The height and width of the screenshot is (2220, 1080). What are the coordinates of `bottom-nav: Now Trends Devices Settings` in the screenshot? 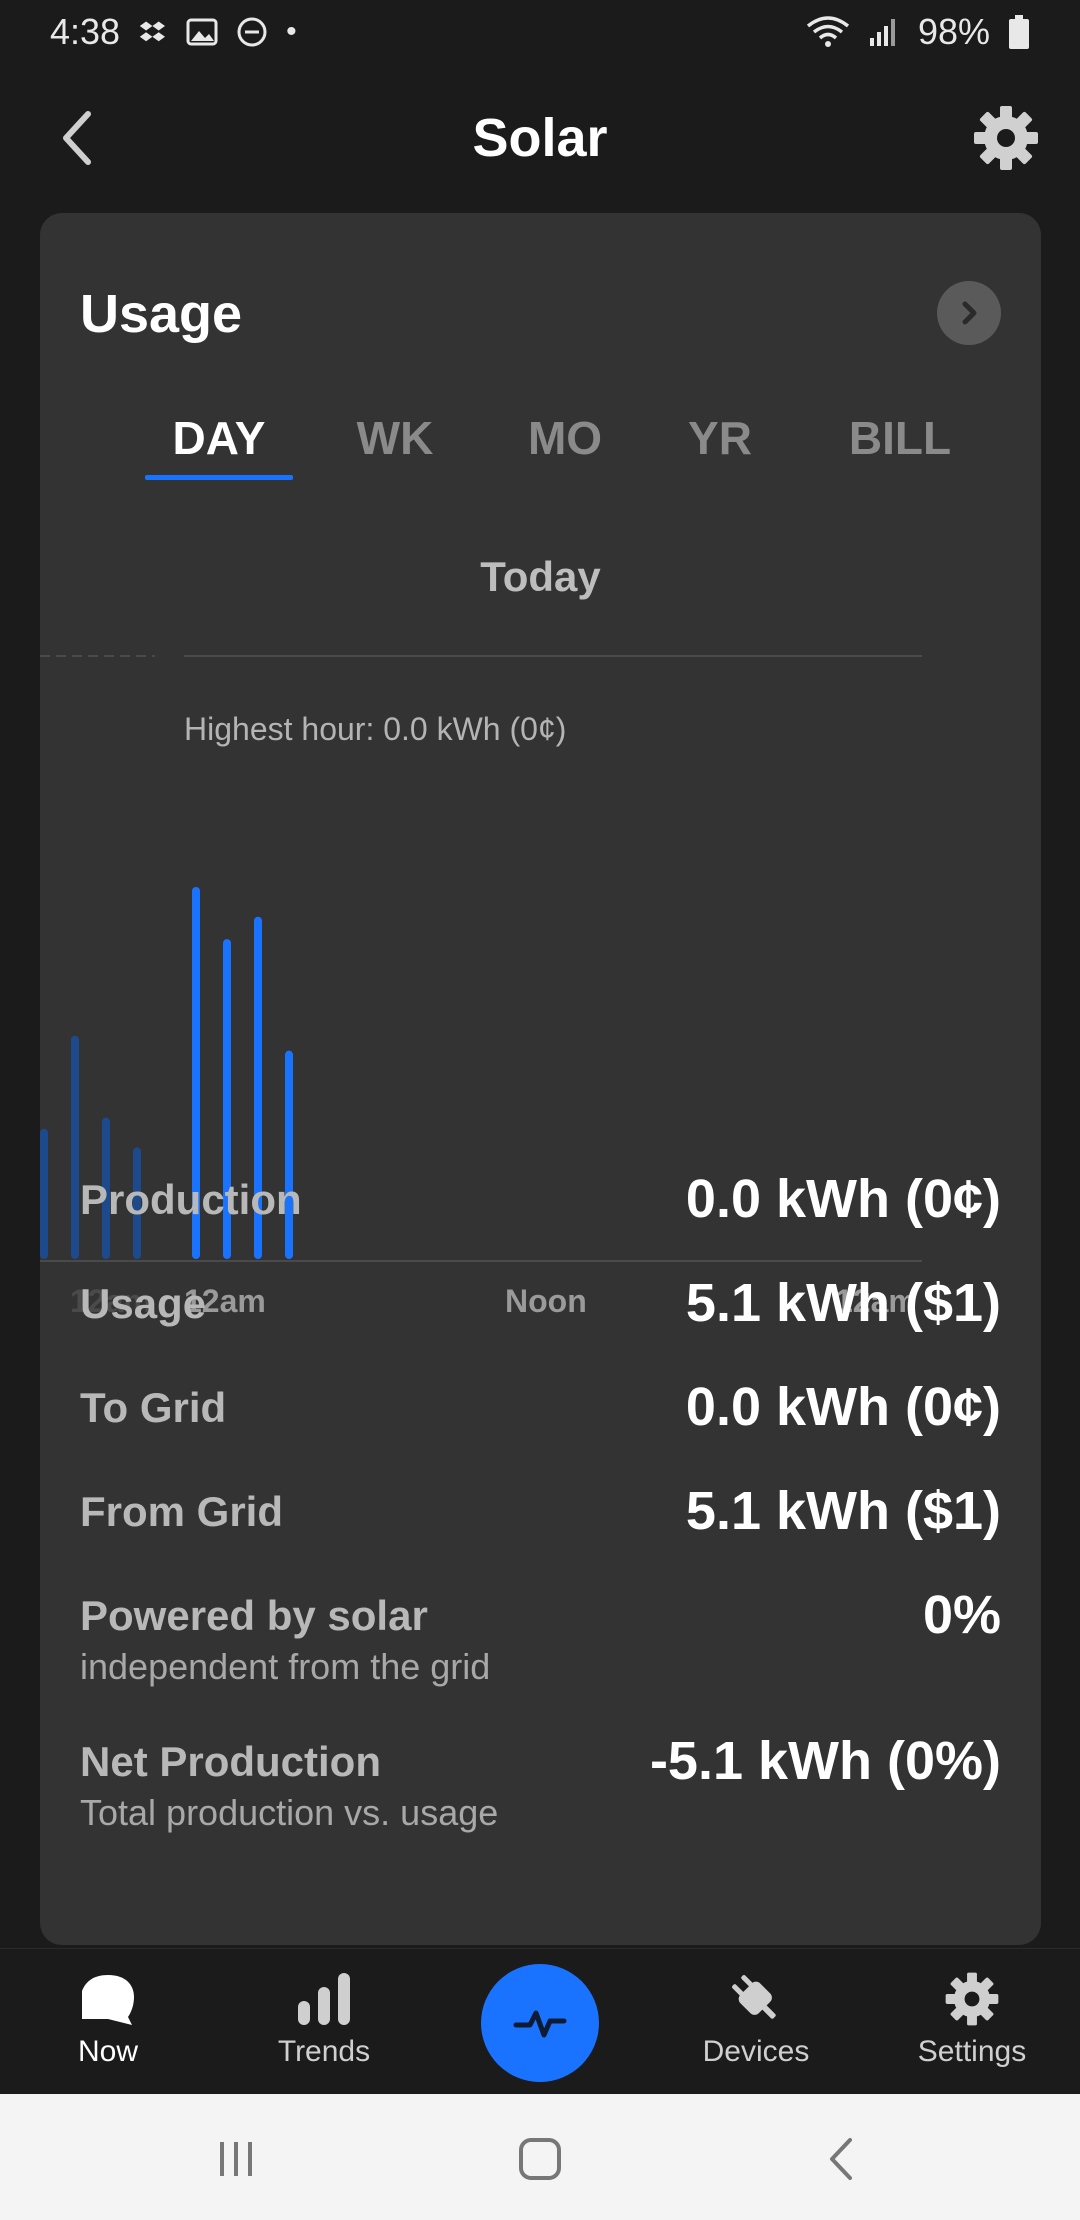 It's located at (540, 2021).